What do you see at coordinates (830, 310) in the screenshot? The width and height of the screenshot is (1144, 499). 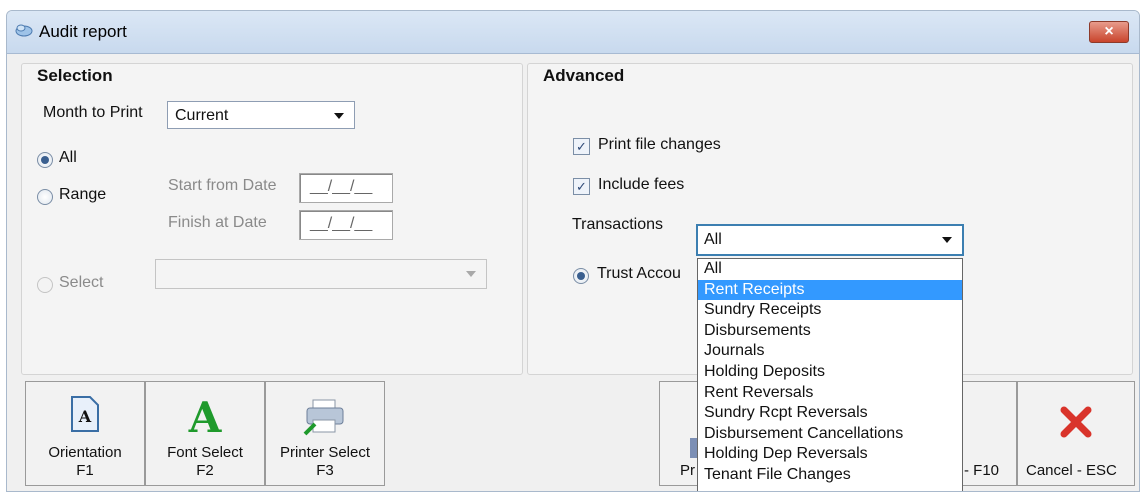 I see `transactions-option: Sundry Receipts` at bounding box center [830, 310].